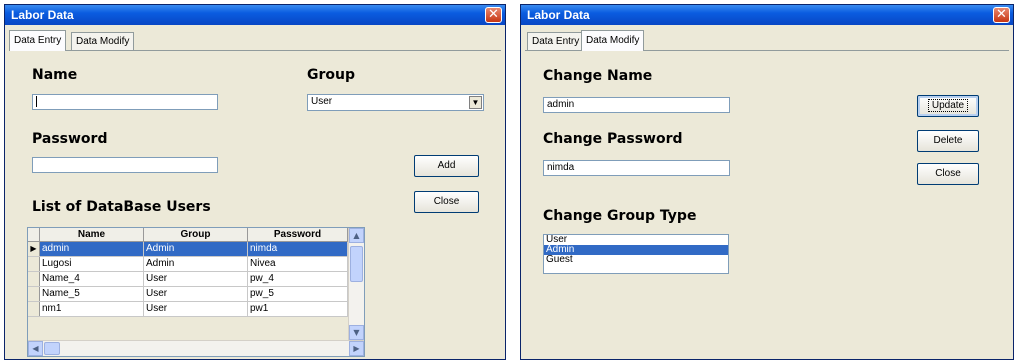 The width and height of the screenshot is (1016, 362). What do you see at coordinates (598, 76) in the screenshot?
I see `change-name-label: Change Name` at bounding box center [598, 76].